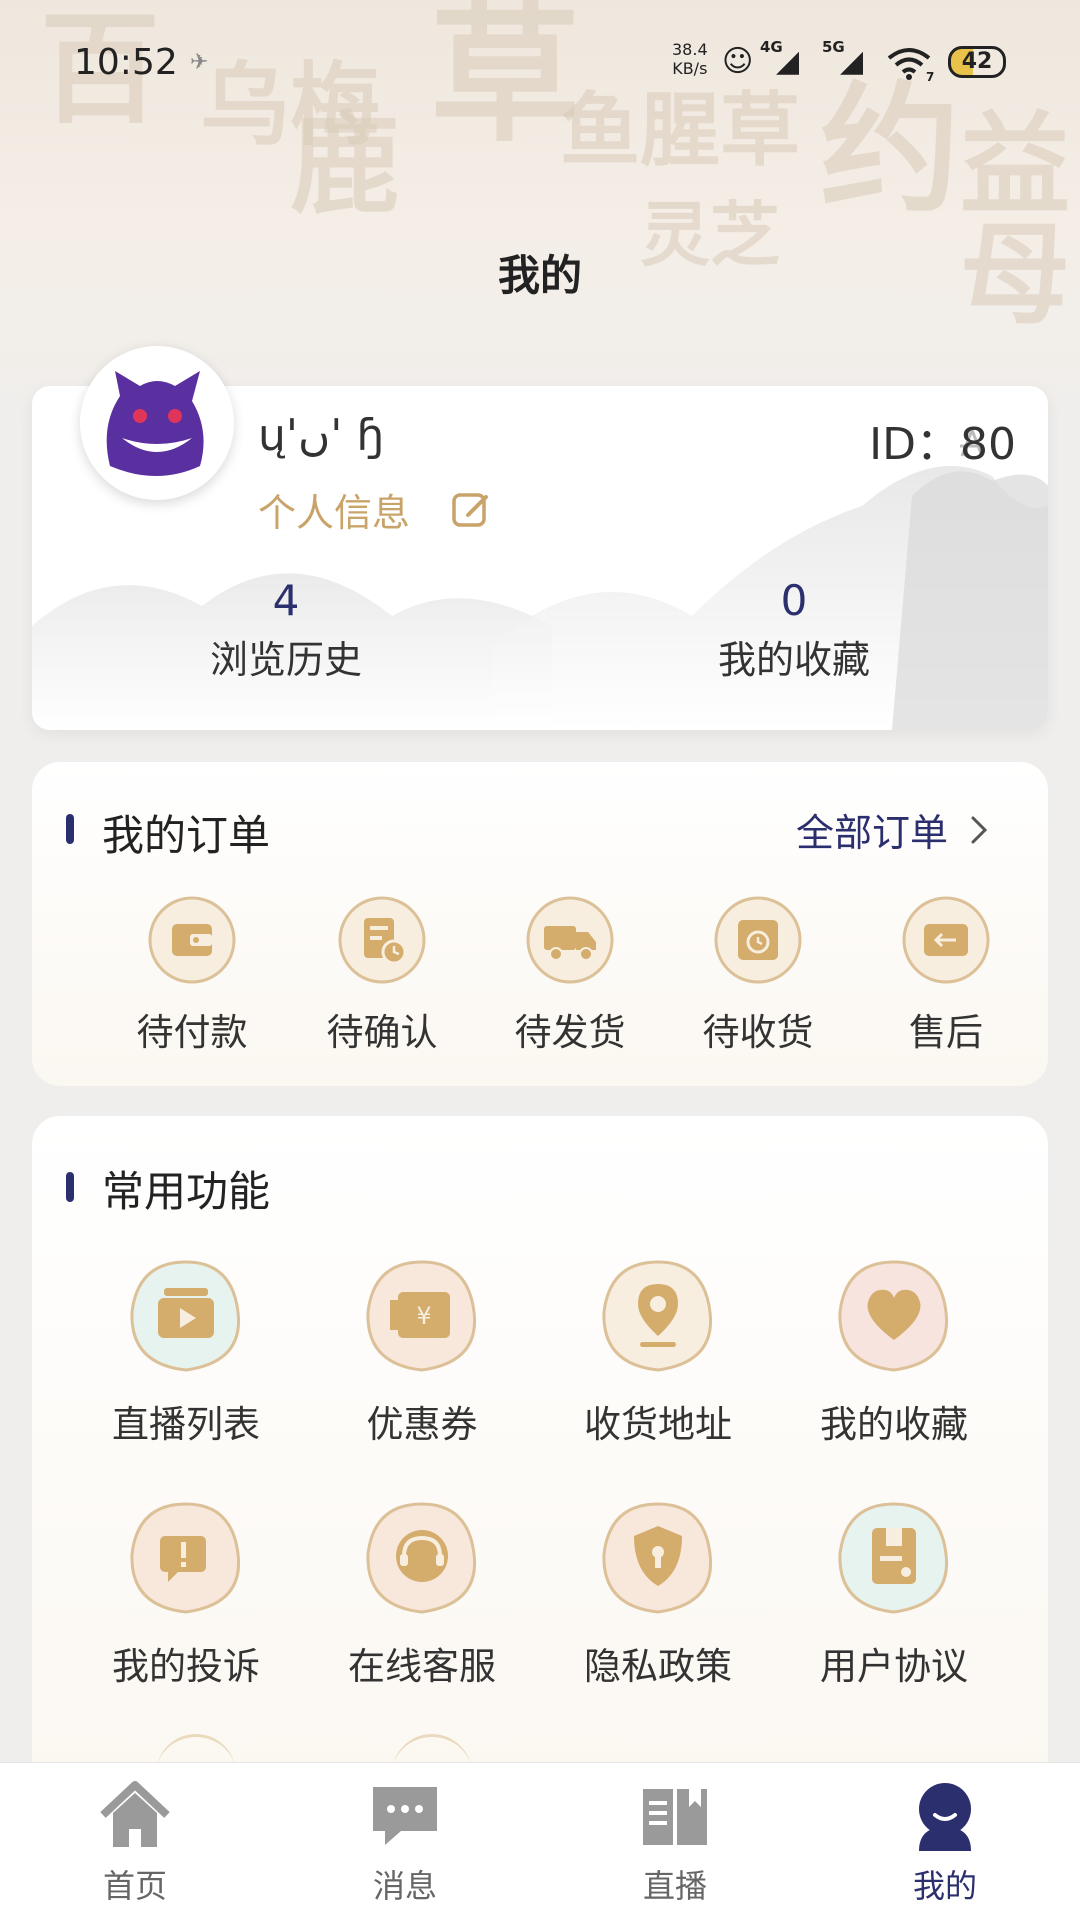 The image size is (1080, 1920). Describe the element at coordinates (192, 1032) in the screenshot. I see `order-label: 待付款` at that location.